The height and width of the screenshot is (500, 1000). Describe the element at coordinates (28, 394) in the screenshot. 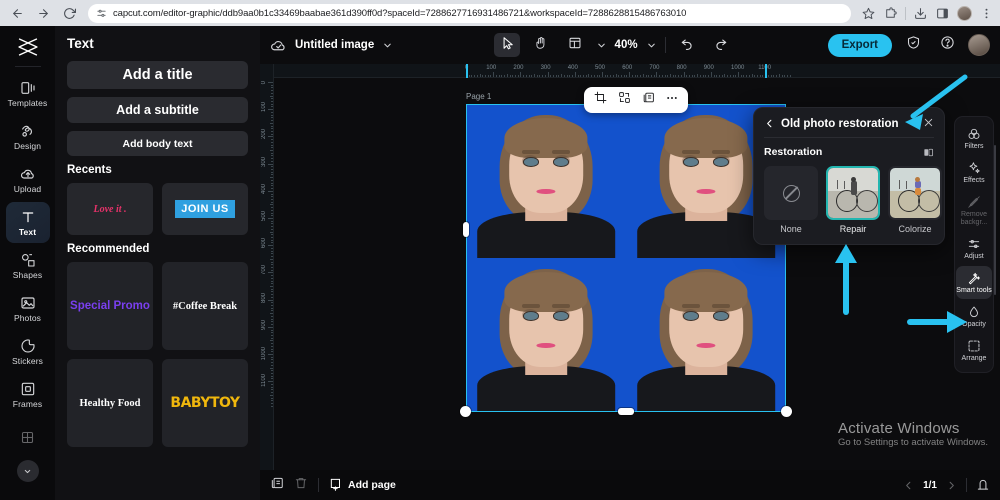

I see `sidebar-item-frames: Frames` at that location.